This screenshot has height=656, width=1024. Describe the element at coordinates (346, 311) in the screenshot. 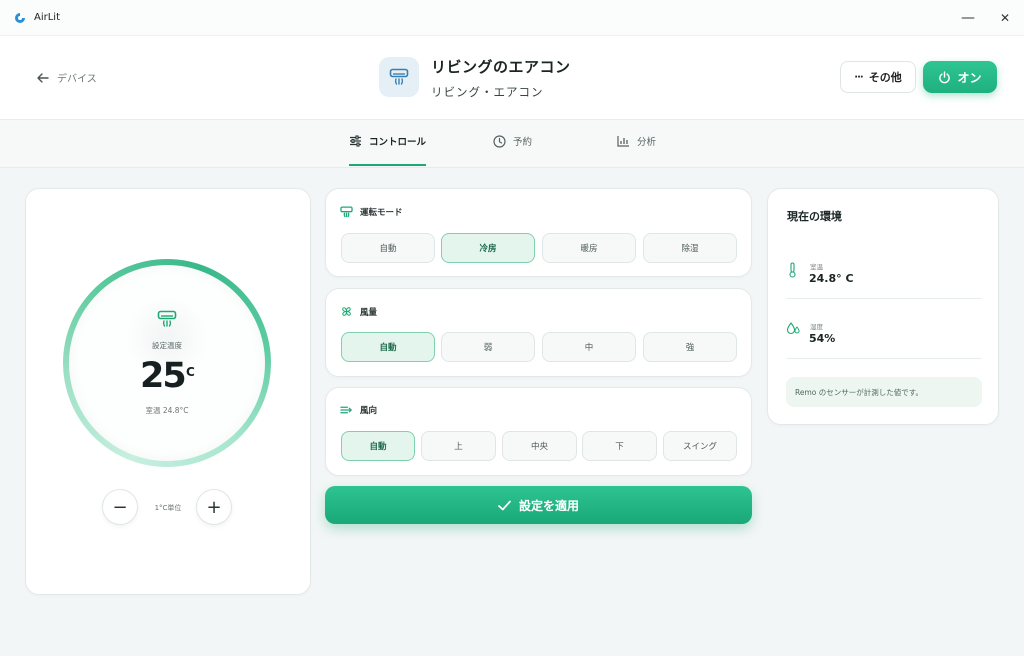

I see `fan-icon` at that location.